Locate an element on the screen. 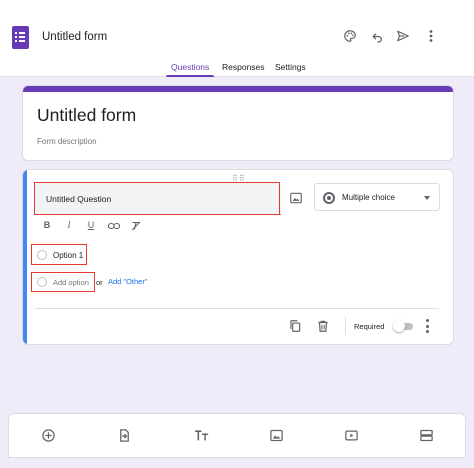 This screenshot has width=474, height=468. or-text: or is located at coordinates (99, 282).